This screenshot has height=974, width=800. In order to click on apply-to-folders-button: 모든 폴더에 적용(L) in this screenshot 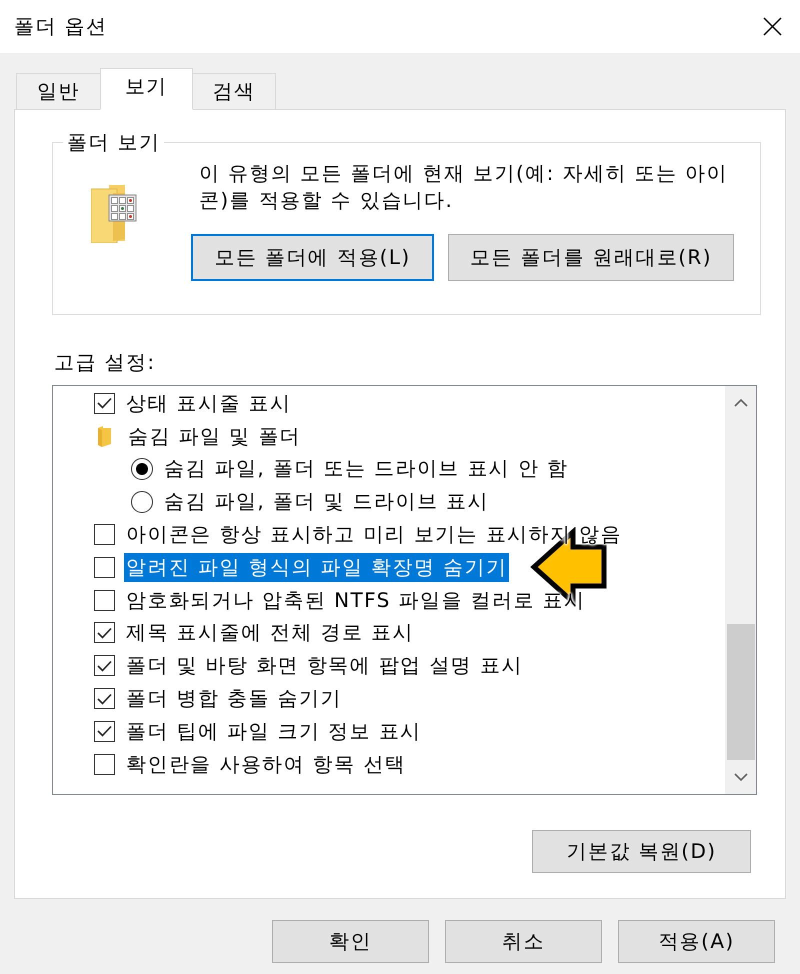, I will do `click(312, 257)`.